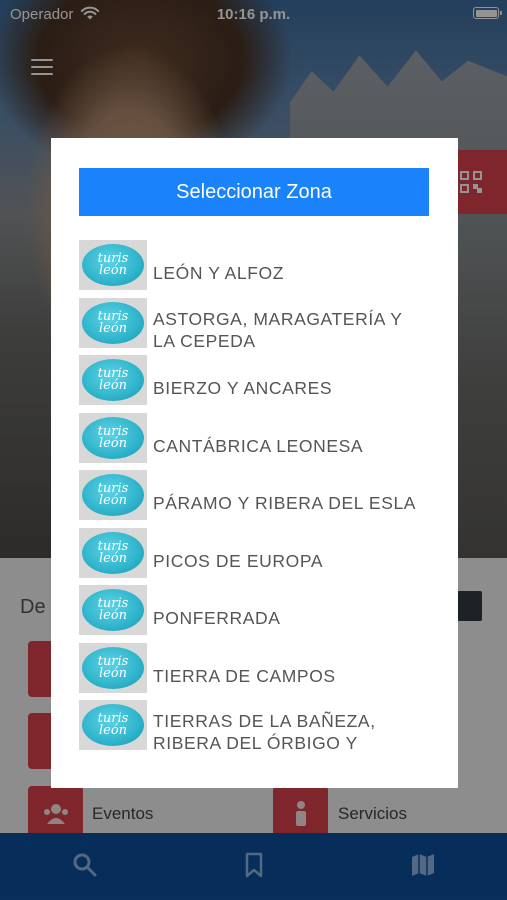 The image size is (507, 900). I want to click on zone-item: turis león CANTÁBRICA LEONESA, so click(256, 441).